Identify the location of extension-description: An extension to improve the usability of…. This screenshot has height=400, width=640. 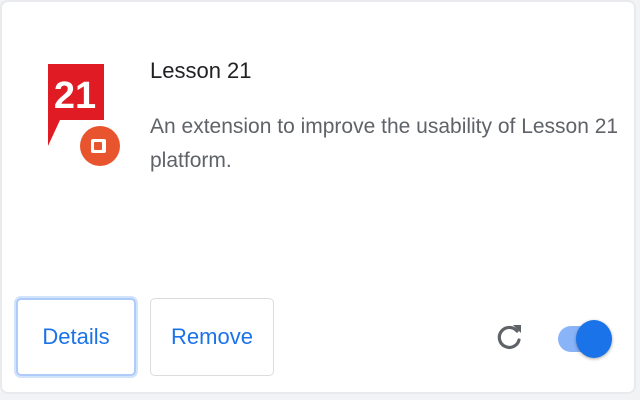
(384, 143).